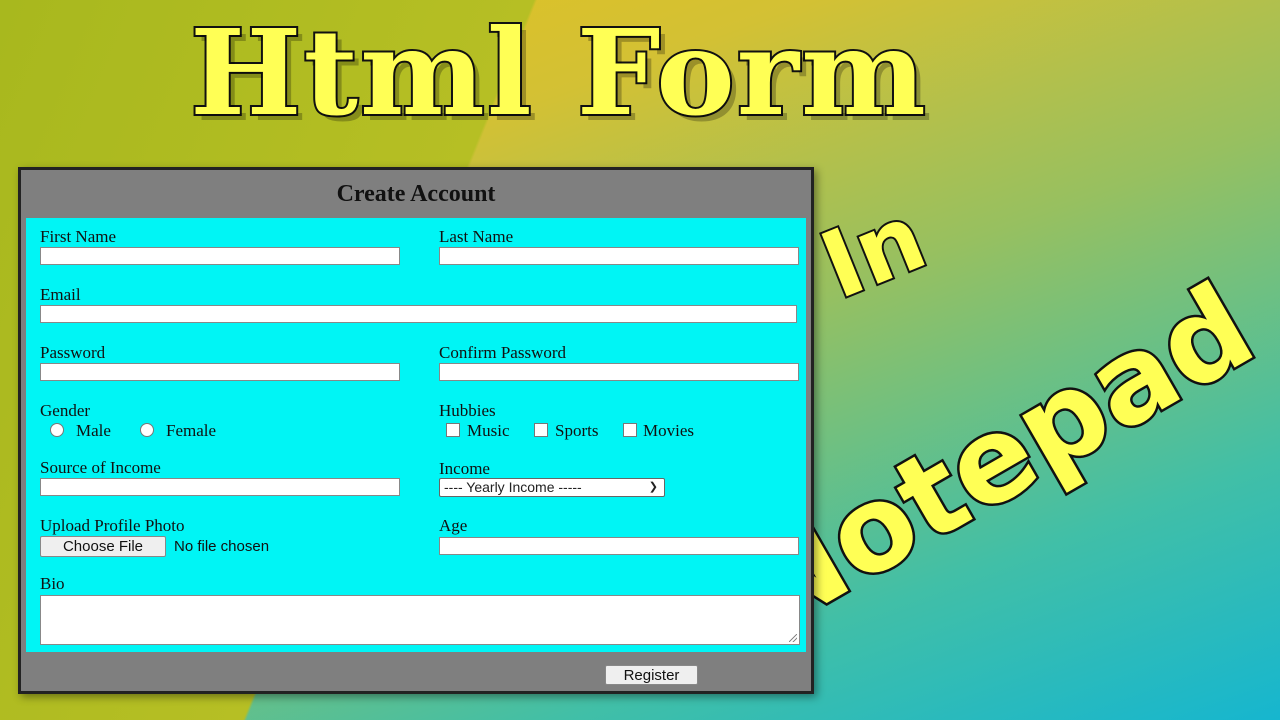 Image resolution: width=1280 pixels, height=720 pixels. What do you see at coordinates (668, 430) in the screenshot?
I see `hobby-option-movies: Movies` at bounding box center [668, 430].